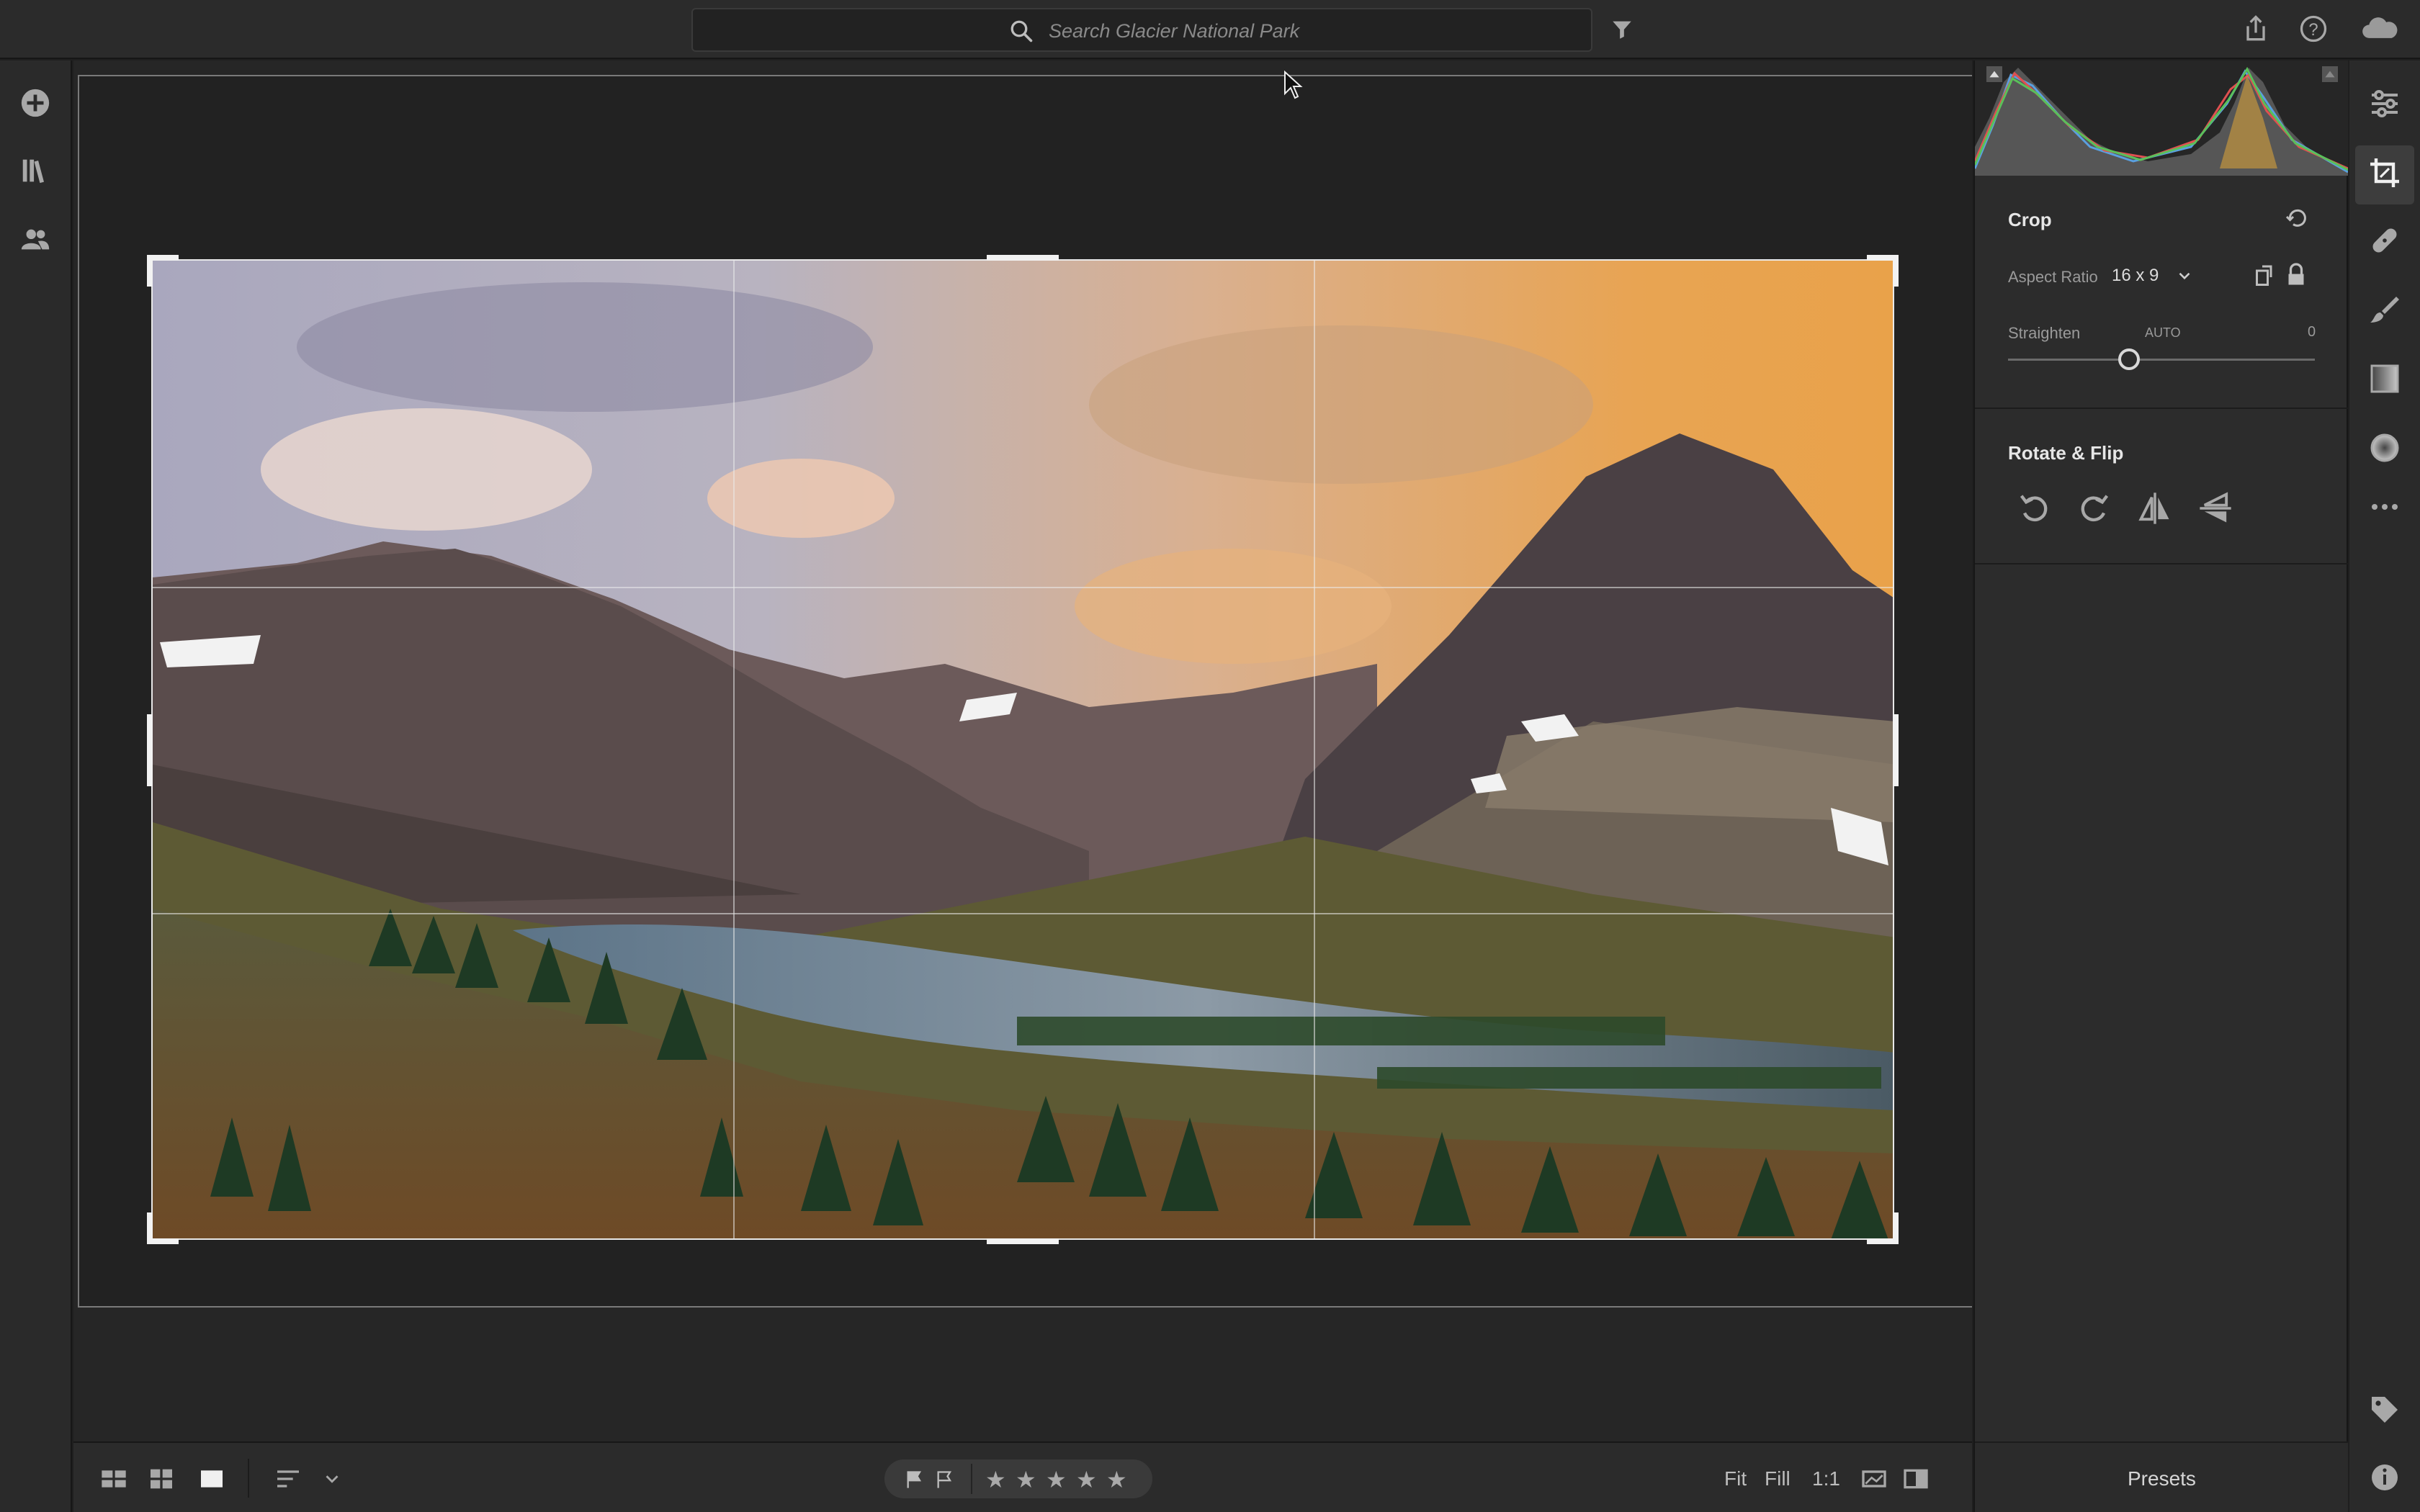 The width and height of the screenshot is (2420, 1512). Describe the element at coordinates (1293, 85) in the screenshot. I see `mouse-cursor` at that location.